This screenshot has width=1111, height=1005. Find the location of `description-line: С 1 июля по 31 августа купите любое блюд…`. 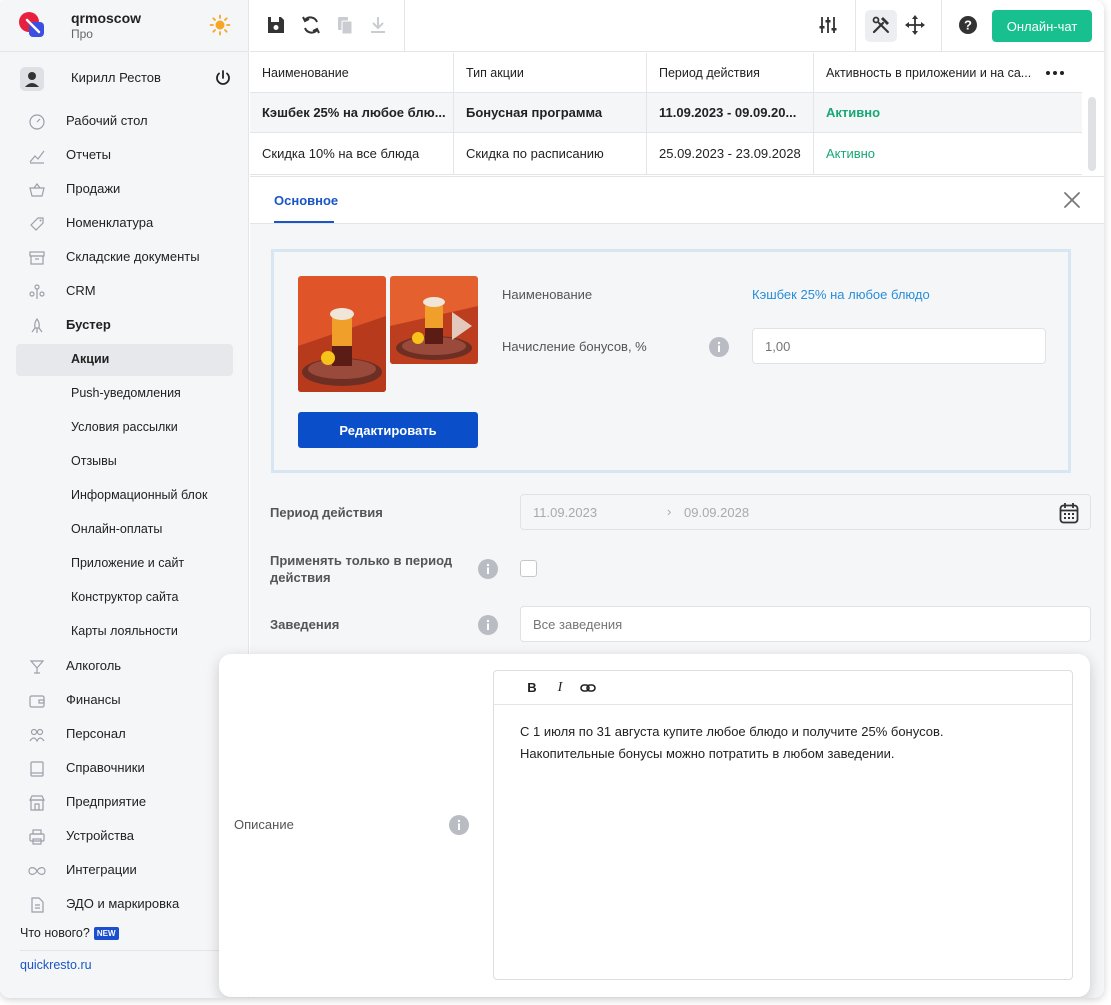

description-line: С 1 июля по 31 августа купите любое блюд… is located at coordinates (732, 731).